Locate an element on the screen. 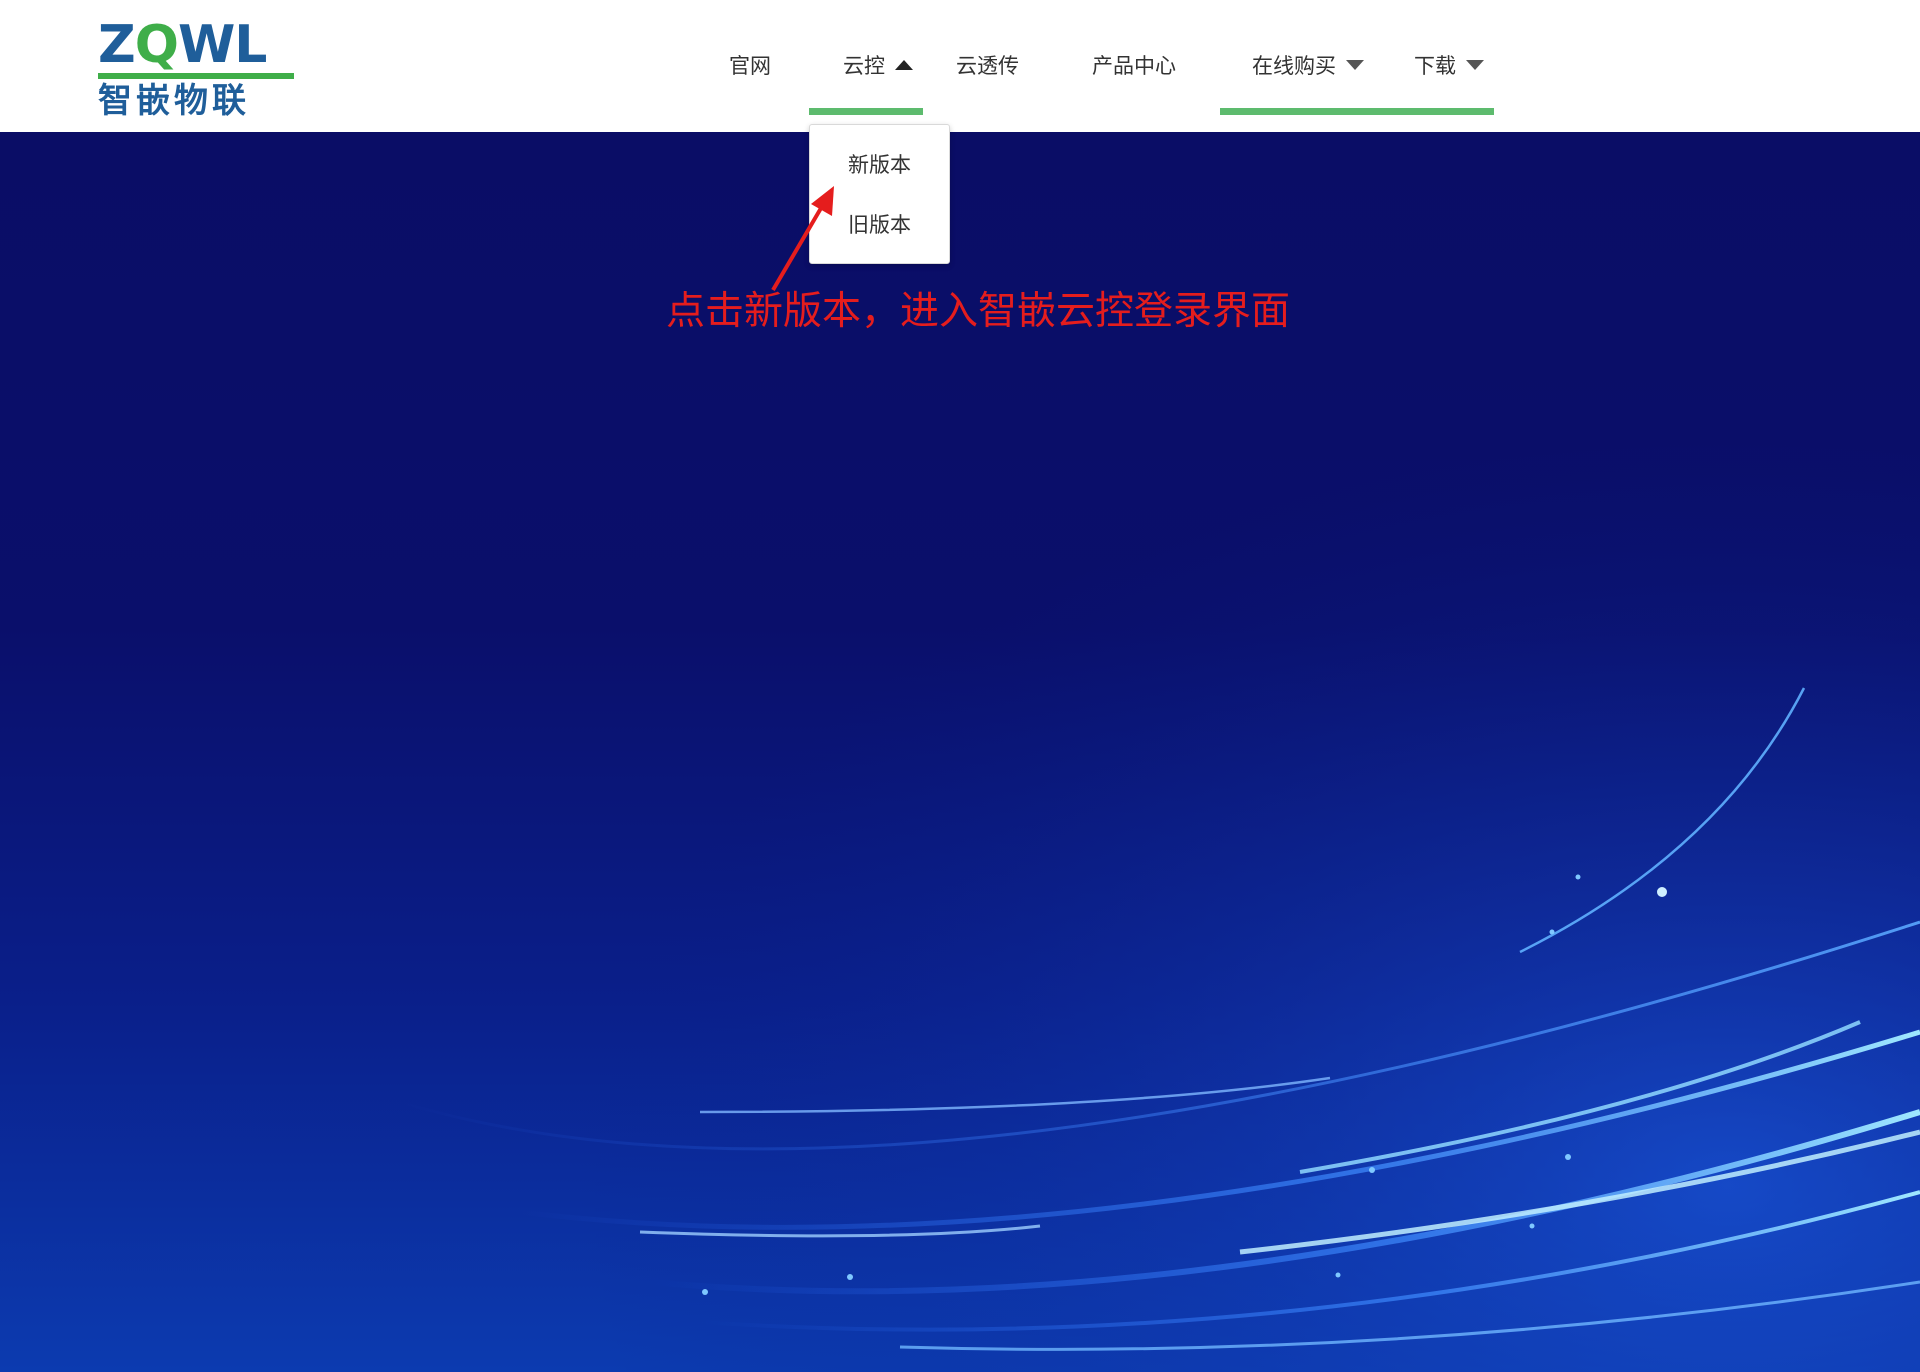 The image size is (1920, 1372). nav-label-product-center: 产品中心 is located at coordinates (1134, 66).